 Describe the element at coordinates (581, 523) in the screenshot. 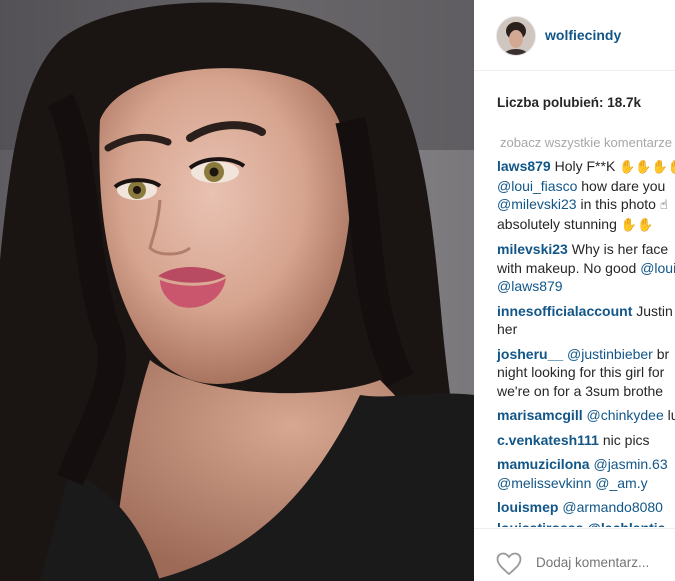

I see `cut-off-comment: louisatirosss @lachlantia` at that location.